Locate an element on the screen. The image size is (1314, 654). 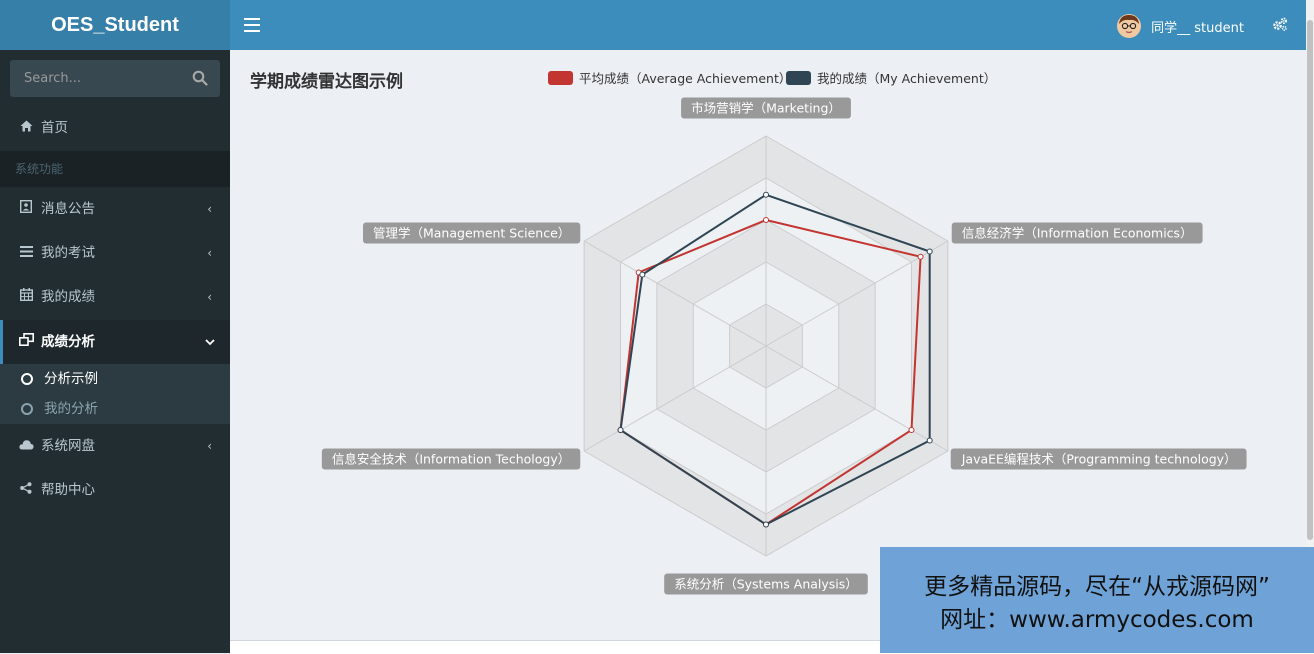
chevron-down-icon is located at coordinates (210, 342).